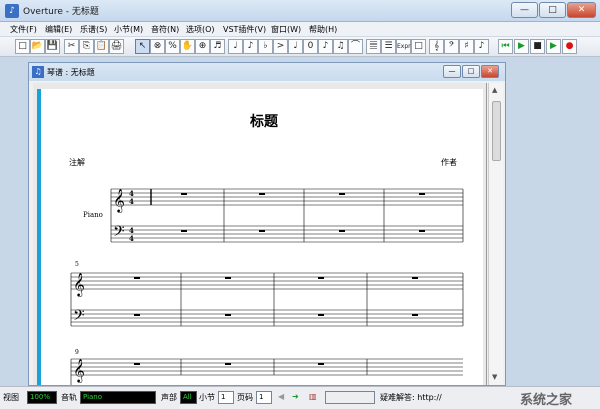  I want to click on menu-measure: 小节(M), so click(128, 29).